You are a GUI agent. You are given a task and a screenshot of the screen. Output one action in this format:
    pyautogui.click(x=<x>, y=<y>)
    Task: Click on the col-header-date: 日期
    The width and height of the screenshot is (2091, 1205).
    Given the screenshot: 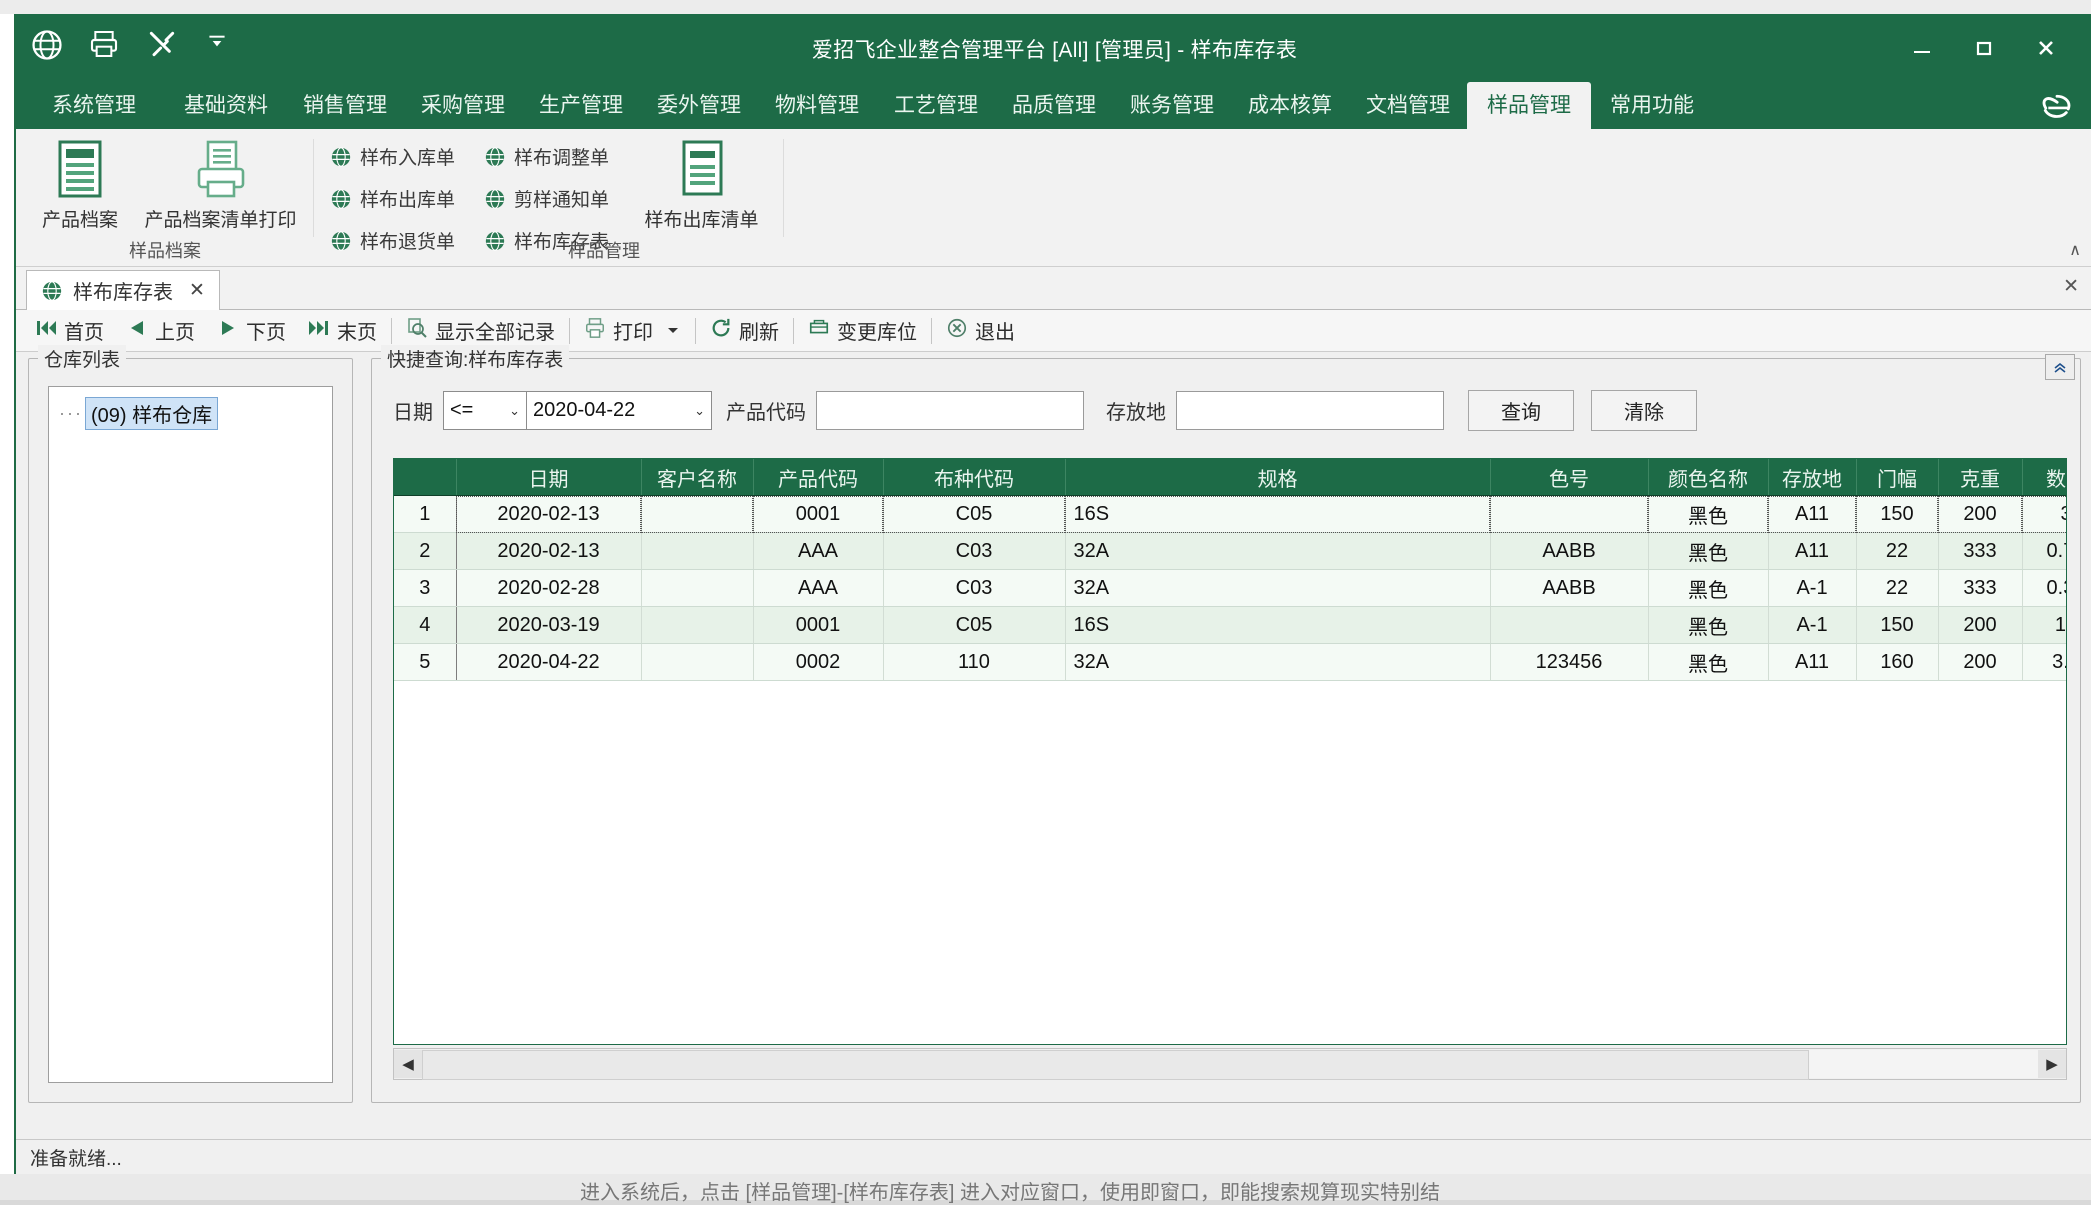 What is the action you would take?
    pyautogui.click(x=548, y=477)
    